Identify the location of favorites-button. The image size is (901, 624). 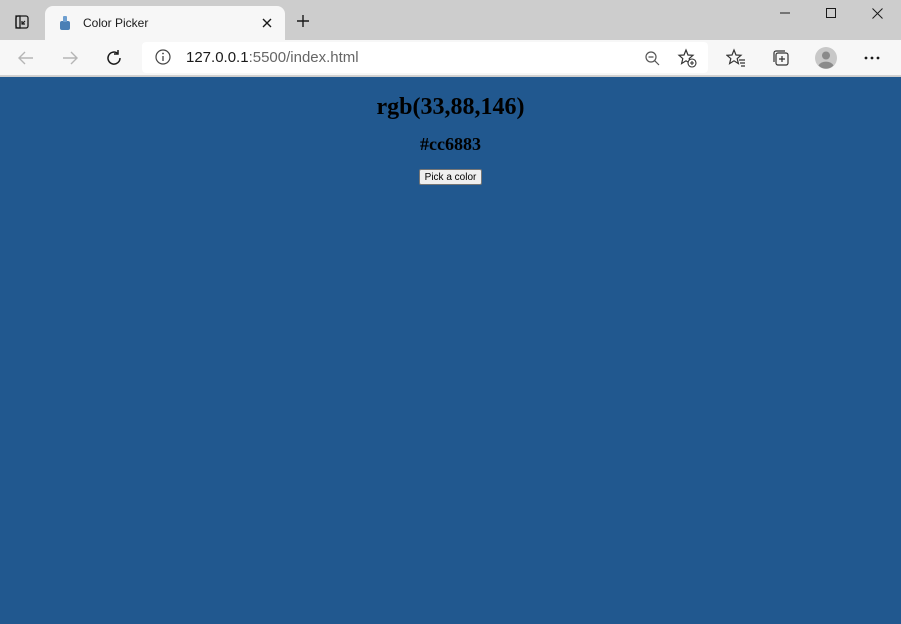
(736, 58).